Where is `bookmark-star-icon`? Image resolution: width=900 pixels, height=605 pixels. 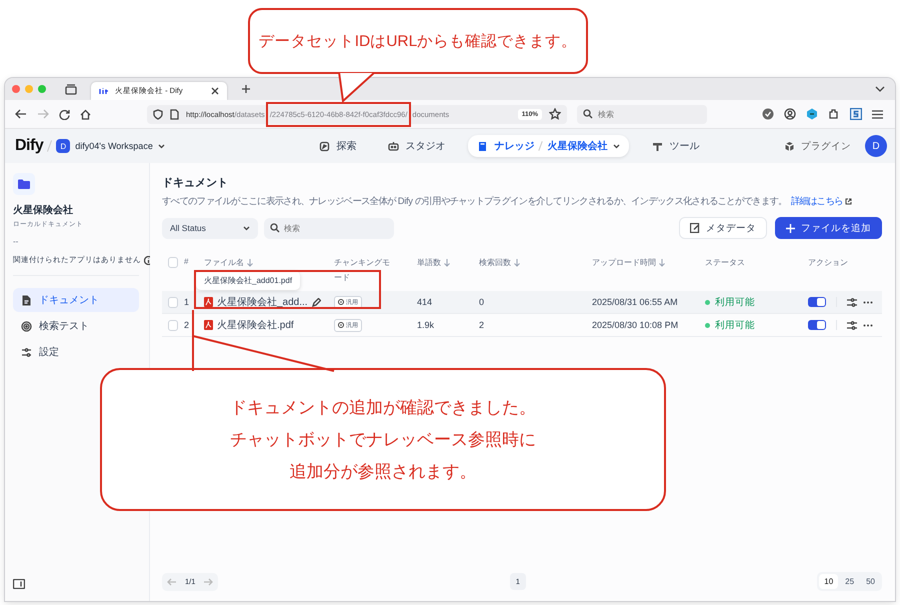
bookmark-star-icon is located at coordinates (555, 114).